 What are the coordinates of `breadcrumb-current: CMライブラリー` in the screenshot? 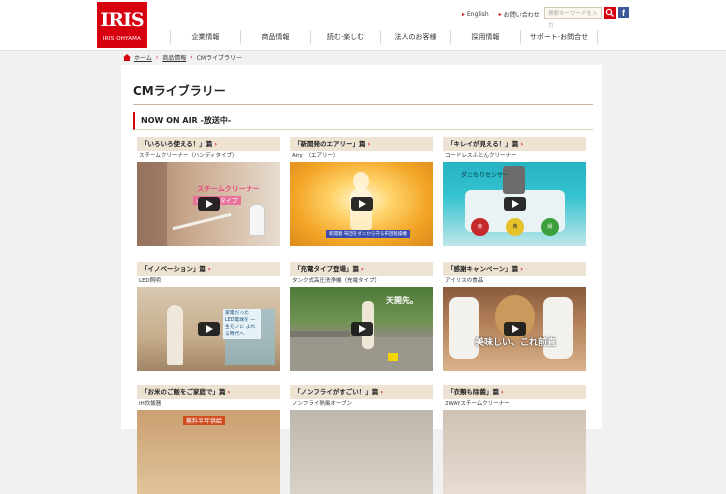 It's located at (219, 58).